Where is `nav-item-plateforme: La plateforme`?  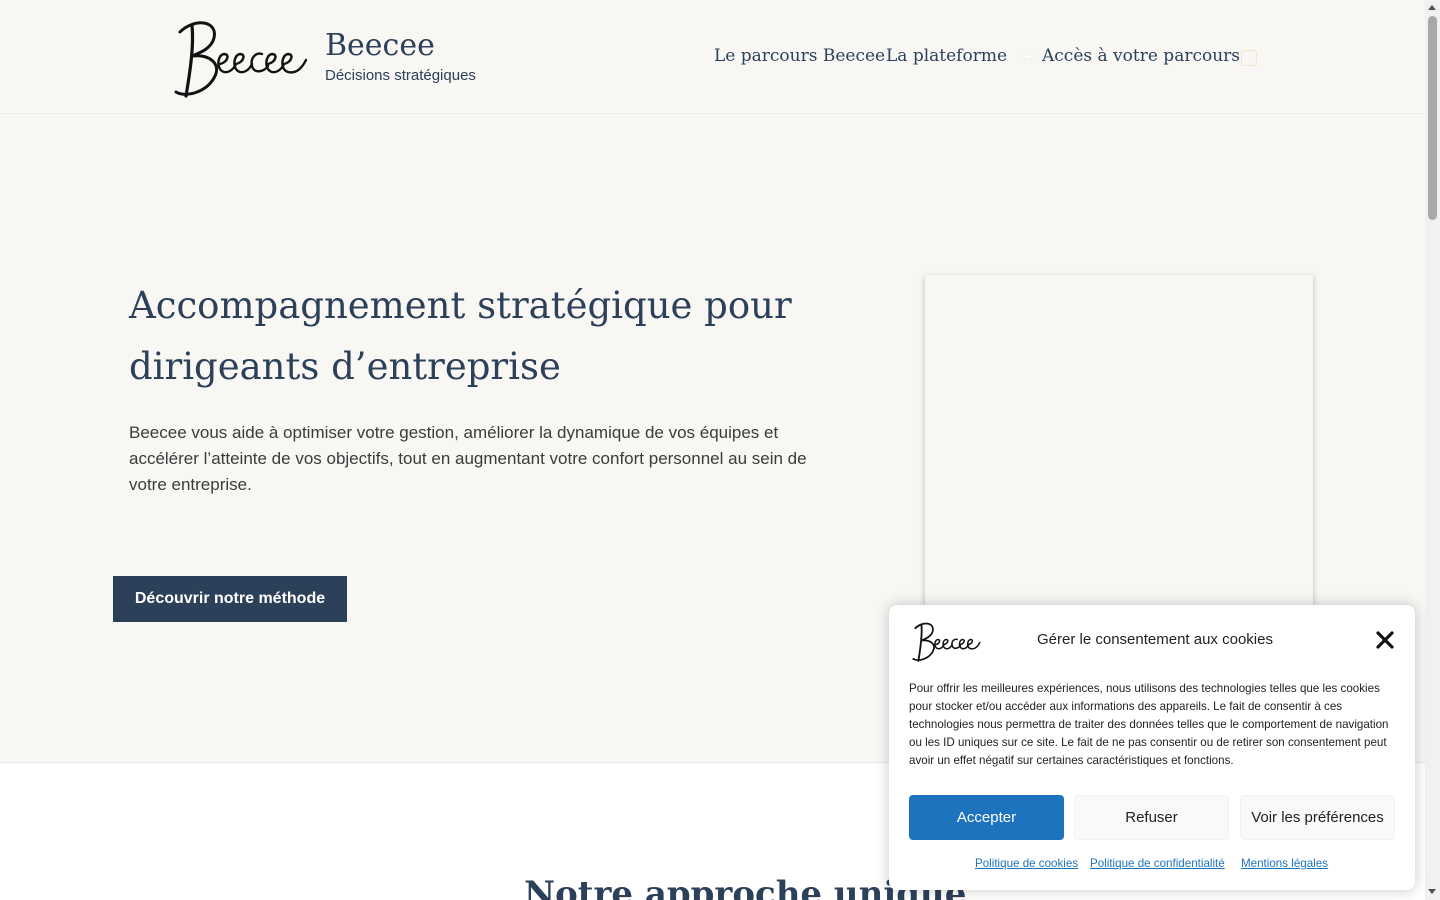
nav-item-plateforme: La plateforme is located at coordinates (946, 56).